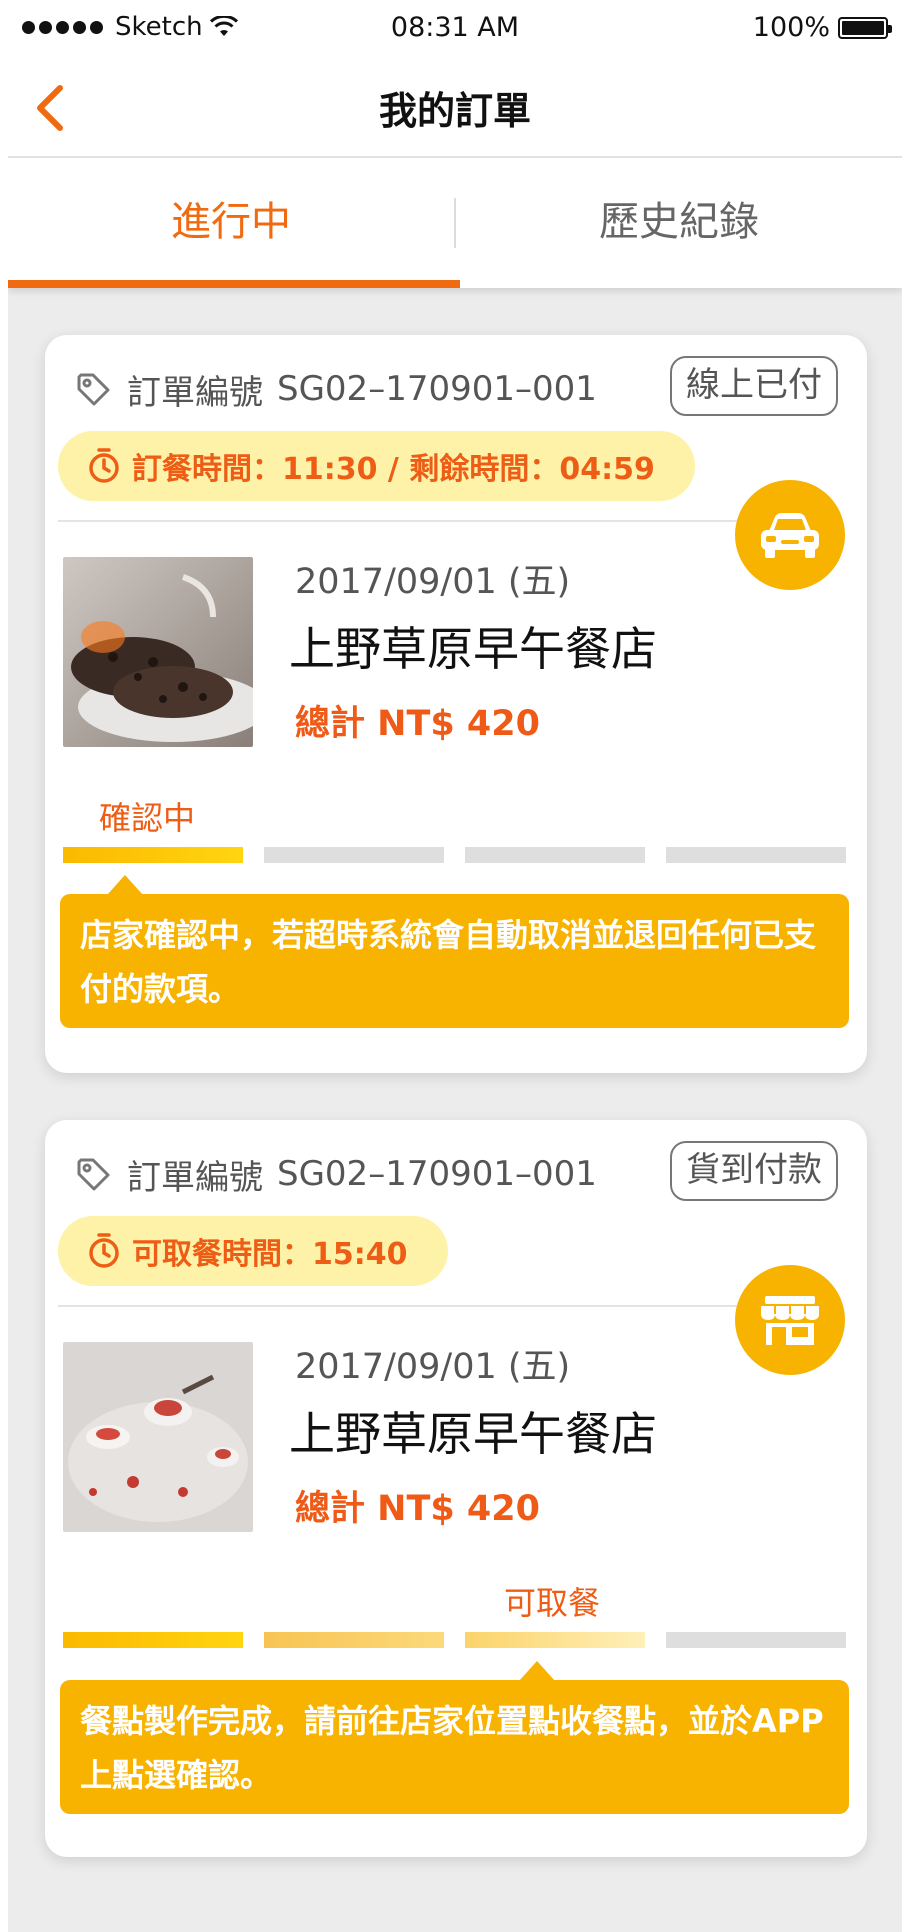 The height and width of the screenshot is (1932, 910). I want to click on time-pill: 可取餐時間：15:40, so click(253, 1251).